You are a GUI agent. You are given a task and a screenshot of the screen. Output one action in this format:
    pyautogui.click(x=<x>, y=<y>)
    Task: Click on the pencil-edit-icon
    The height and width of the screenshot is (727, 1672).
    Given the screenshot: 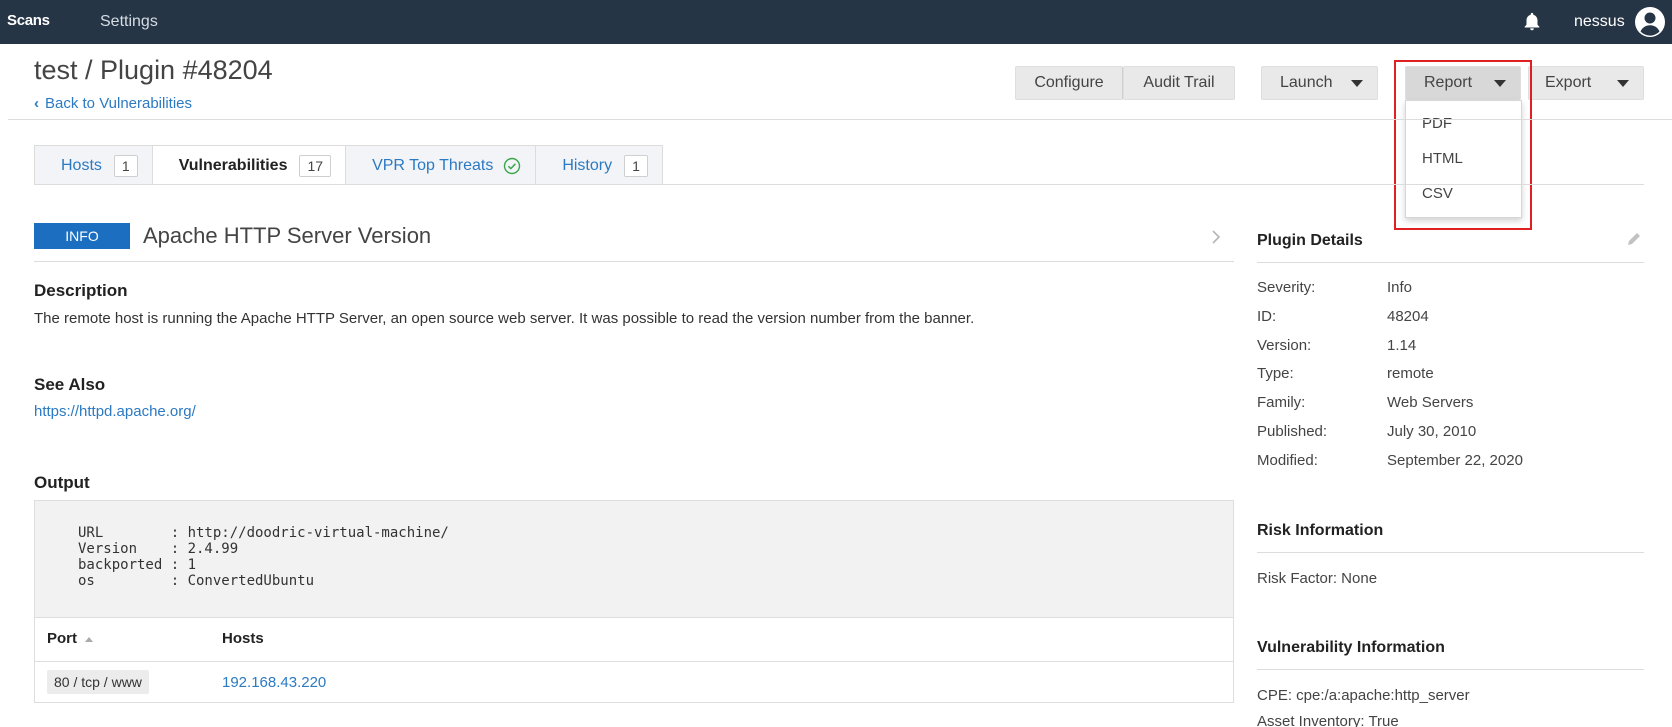 What is the action you would take?
    pyautogui.click(x=1634, y=239)
    